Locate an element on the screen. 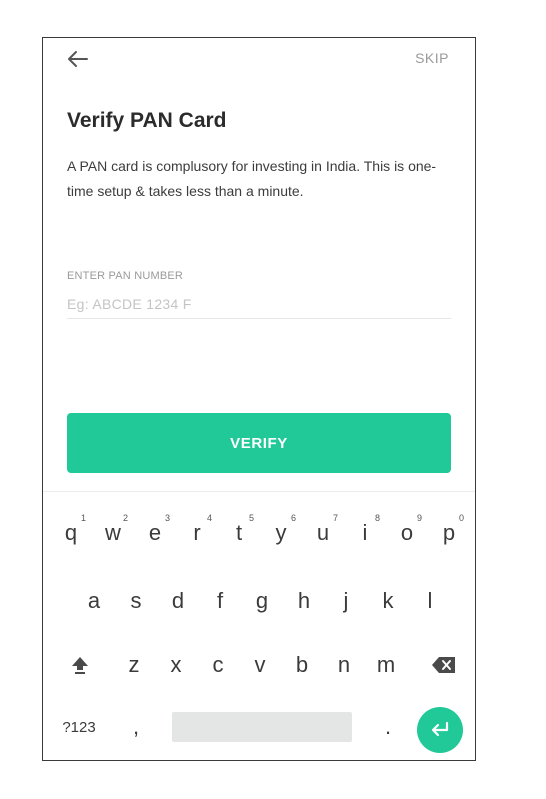 The width and height of the screenshot is (546, 799). symbols-key: ?123 is located at coordinates (79, 727).